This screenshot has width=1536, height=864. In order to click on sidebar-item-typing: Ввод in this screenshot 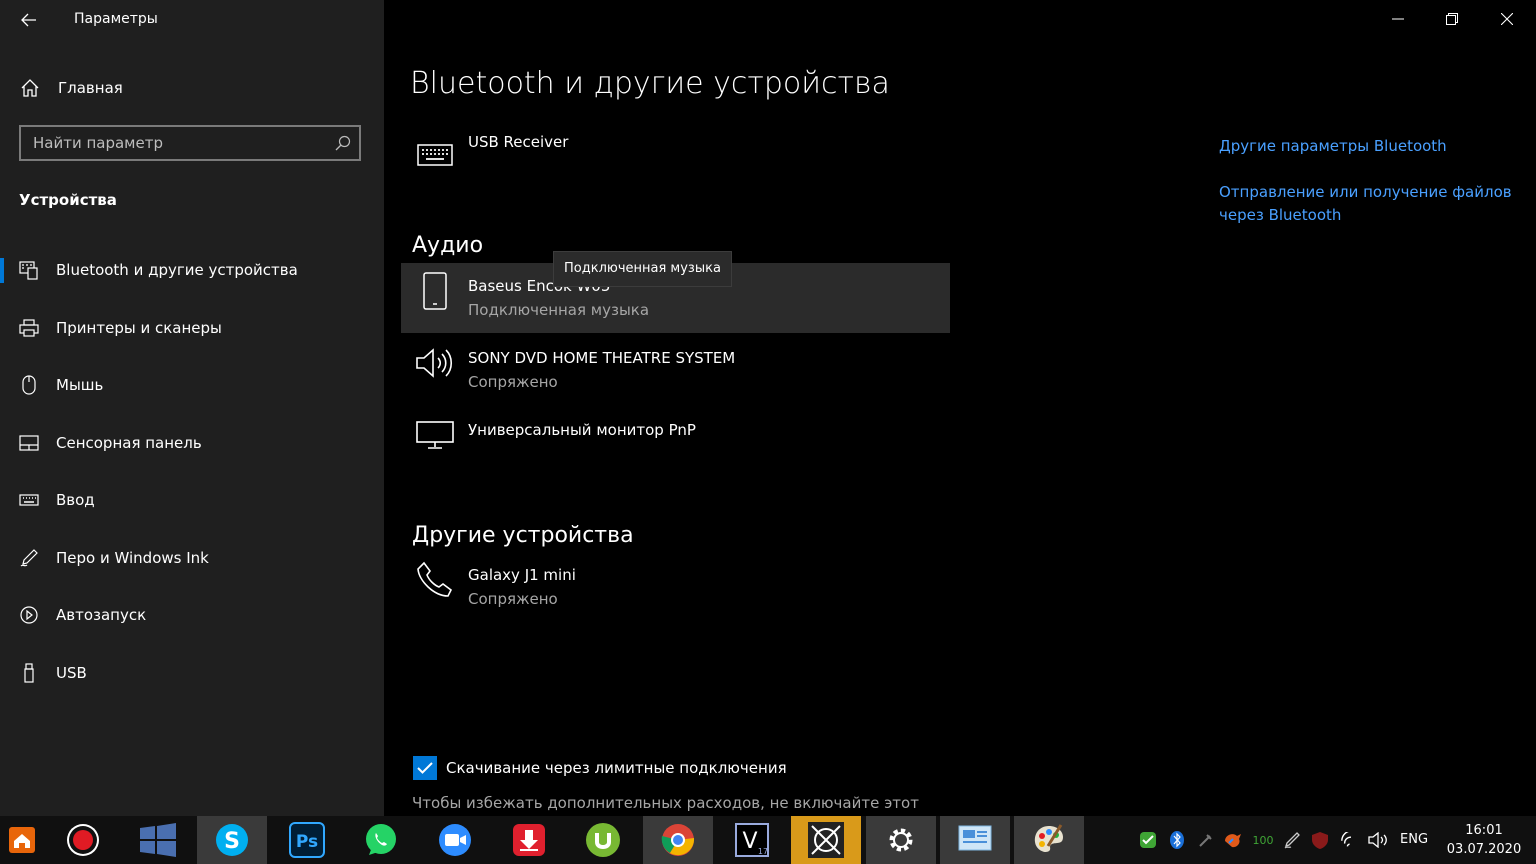, I will do `click(192, 501)`.